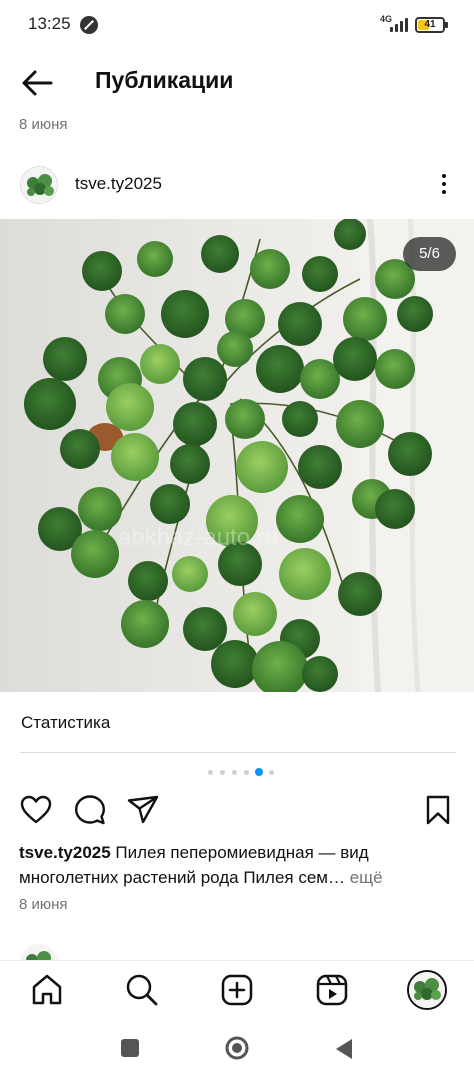  I want to click on square-icon, so click(130, 1048).